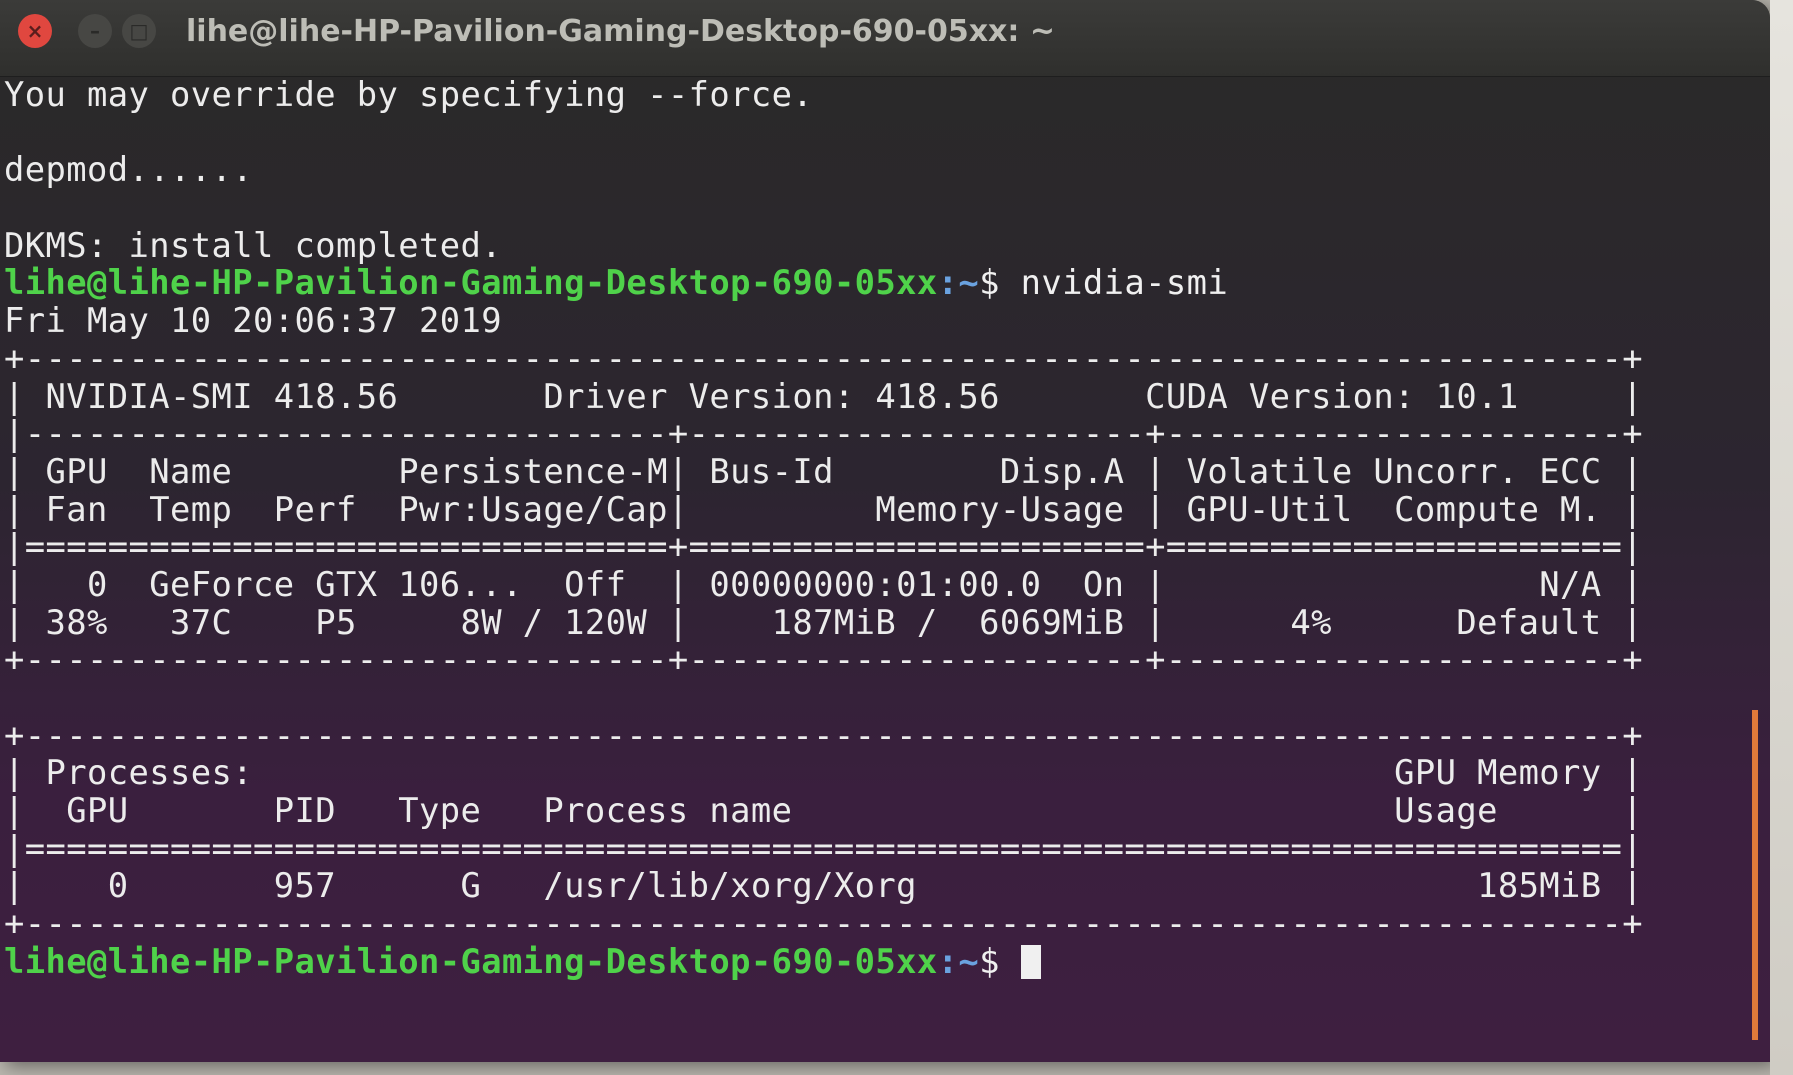 This screenshot has height=1075, width=1793. What do you see at coordinates (35, 31) in the screenshot?
I see `close-icon: ×` at bounding box center [35, 31].